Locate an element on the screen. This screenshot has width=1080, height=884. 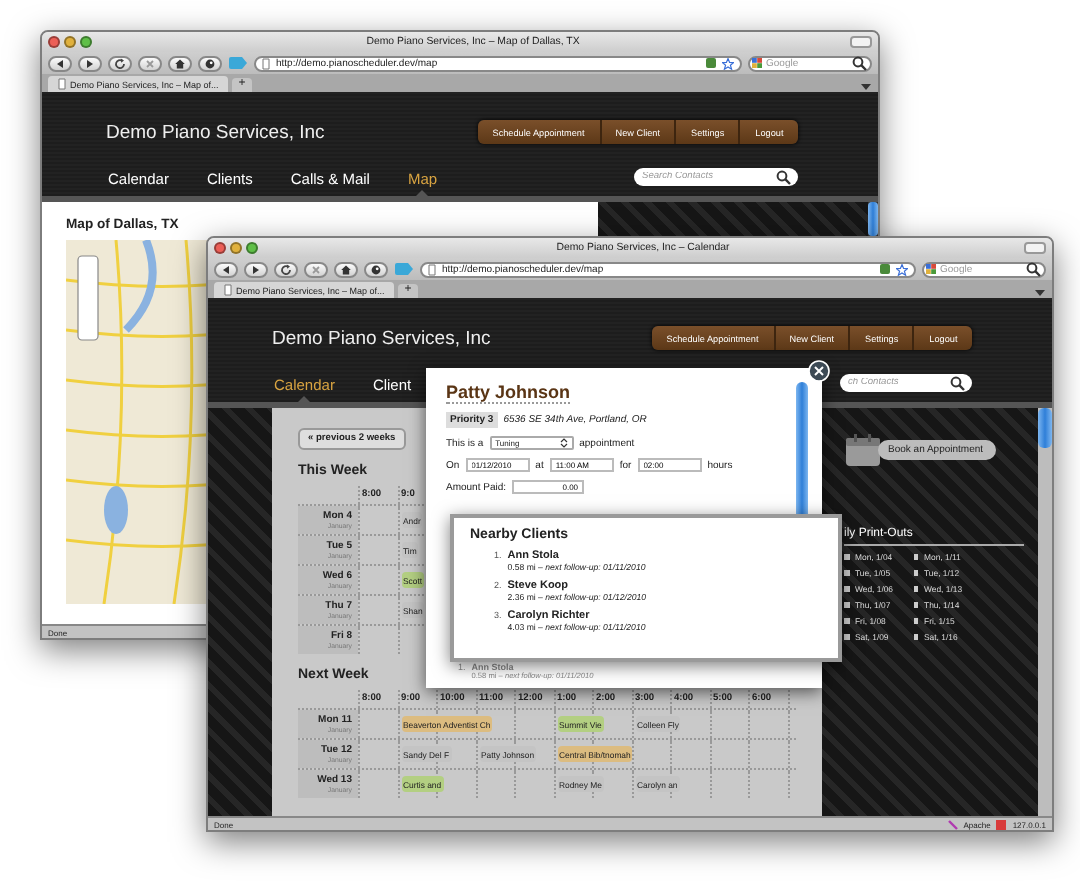
calendar-icon is located at coordinates (864, 450).